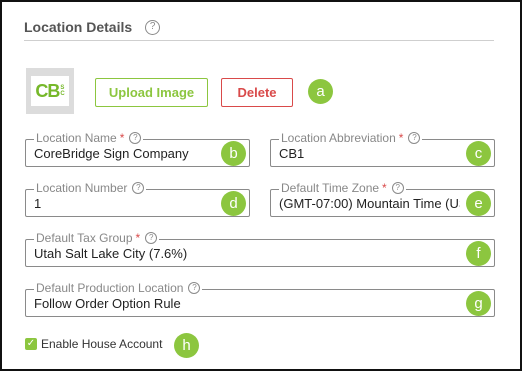 Image resolution: width=522 pixels, height=371 pixels. I want to click on callout-badge-g: g, so click(478, 303).